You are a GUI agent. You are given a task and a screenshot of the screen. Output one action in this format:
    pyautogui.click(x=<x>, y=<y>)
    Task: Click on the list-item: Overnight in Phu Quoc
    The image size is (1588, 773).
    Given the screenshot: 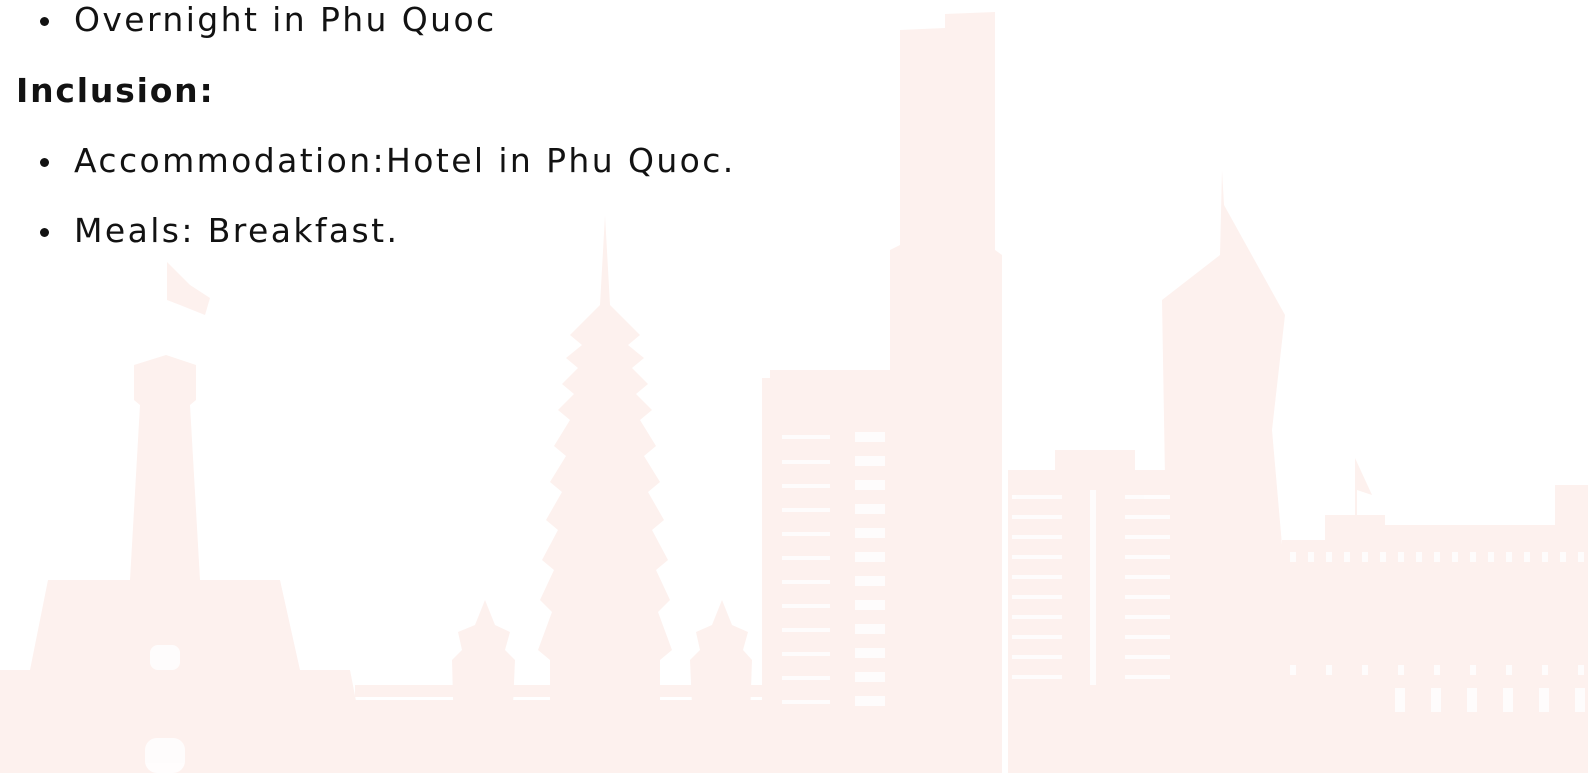 What is the action you would take?
    pyautogui.click(x=802, y=20)
    